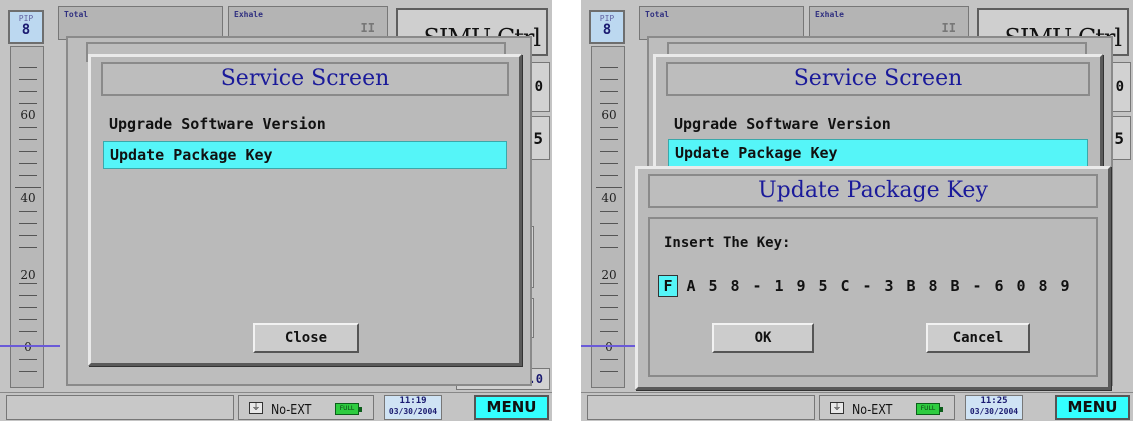  Describe the element at coordinates (889, 286) in the screenshot. I see `key-char: 3` at that location.